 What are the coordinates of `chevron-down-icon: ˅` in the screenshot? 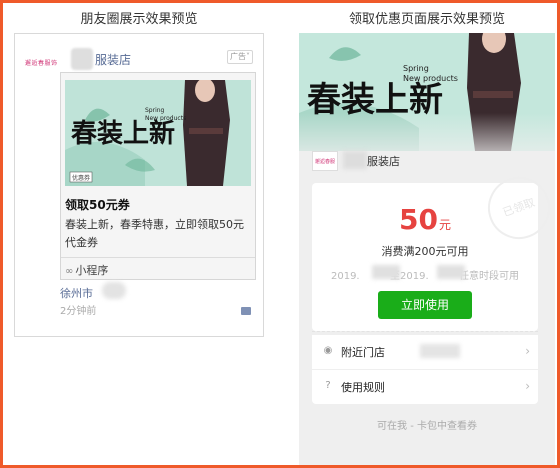 It's located at (248, 56).